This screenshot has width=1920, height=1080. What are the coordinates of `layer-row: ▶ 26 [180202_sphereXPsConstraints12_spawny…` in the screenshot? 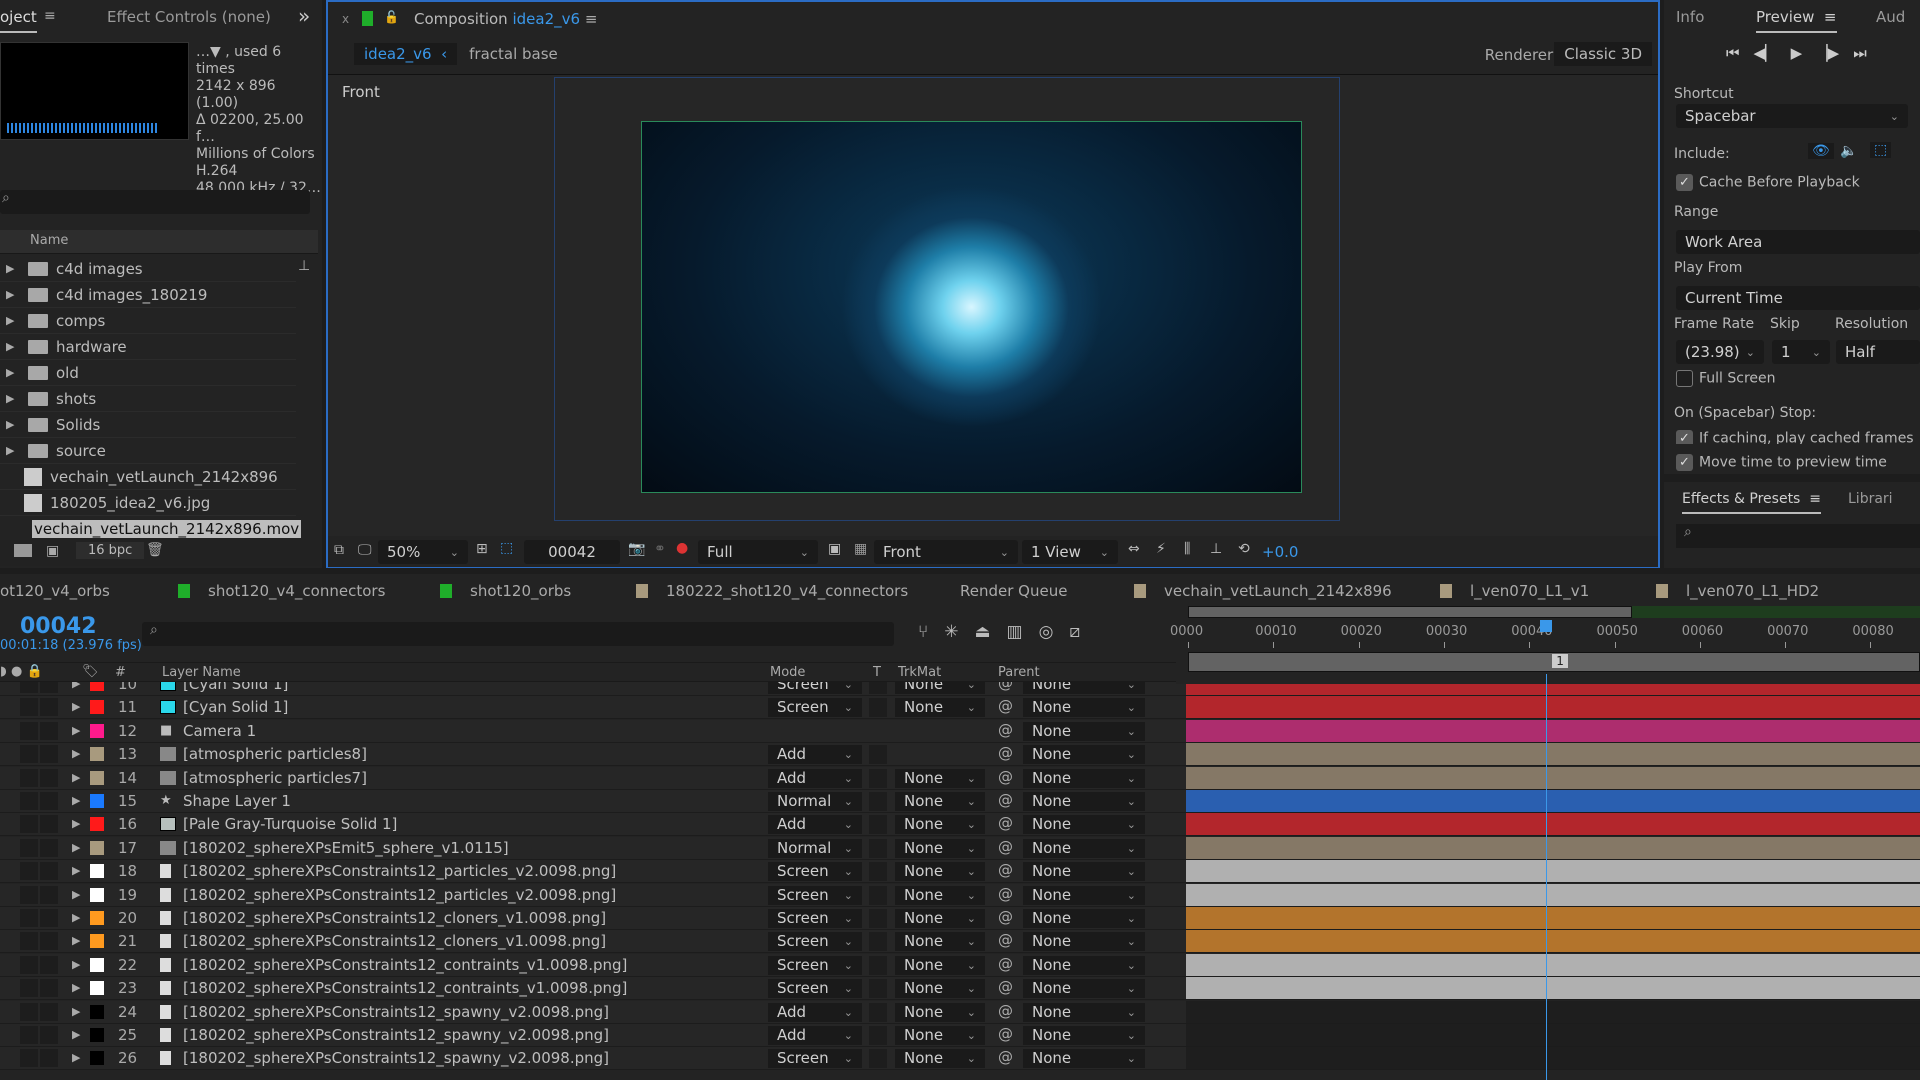 It's located at (960, 1059).